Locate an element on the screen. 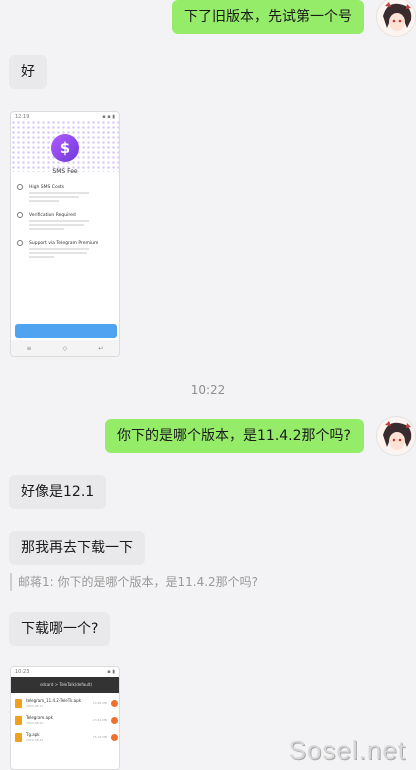 The height and width of the screenshot is (770, 416). time-separator: 10:22 is located at coordinates (208, 390).